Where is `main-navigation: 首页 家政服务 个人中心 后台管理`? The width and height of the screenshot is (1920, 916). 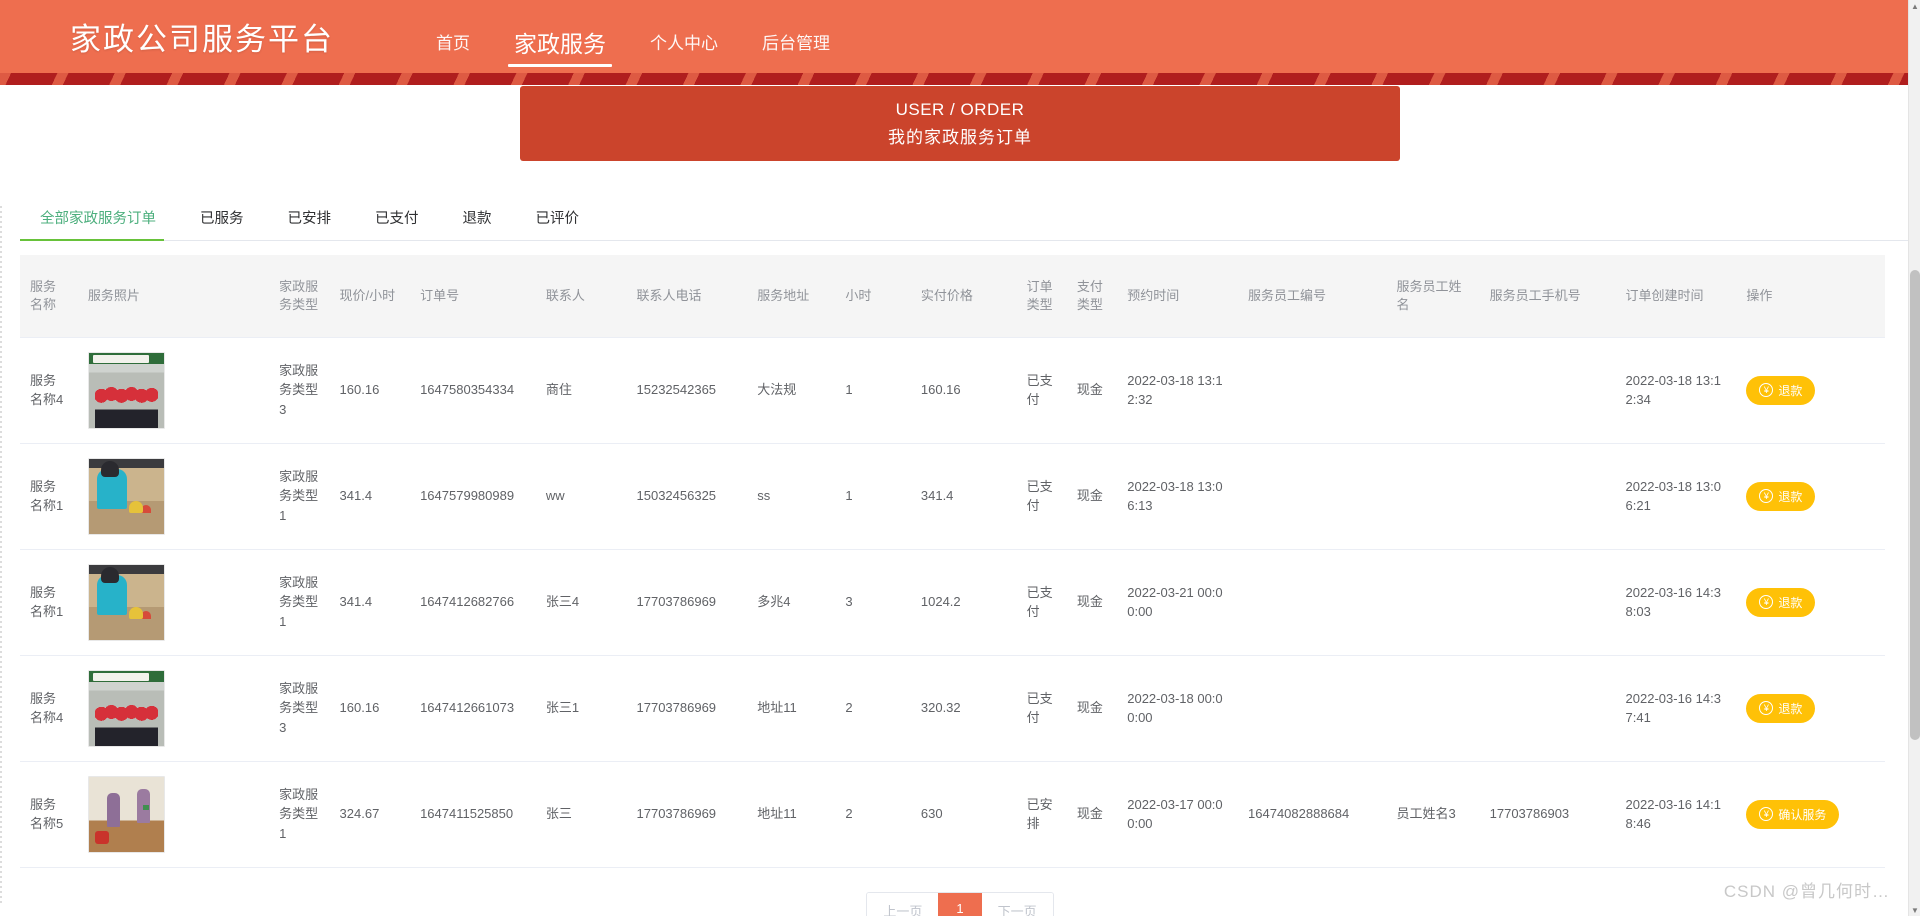
main-navigation: 首页 家政服务 个人中心 后台管理 is located at coordinates (633, 36).